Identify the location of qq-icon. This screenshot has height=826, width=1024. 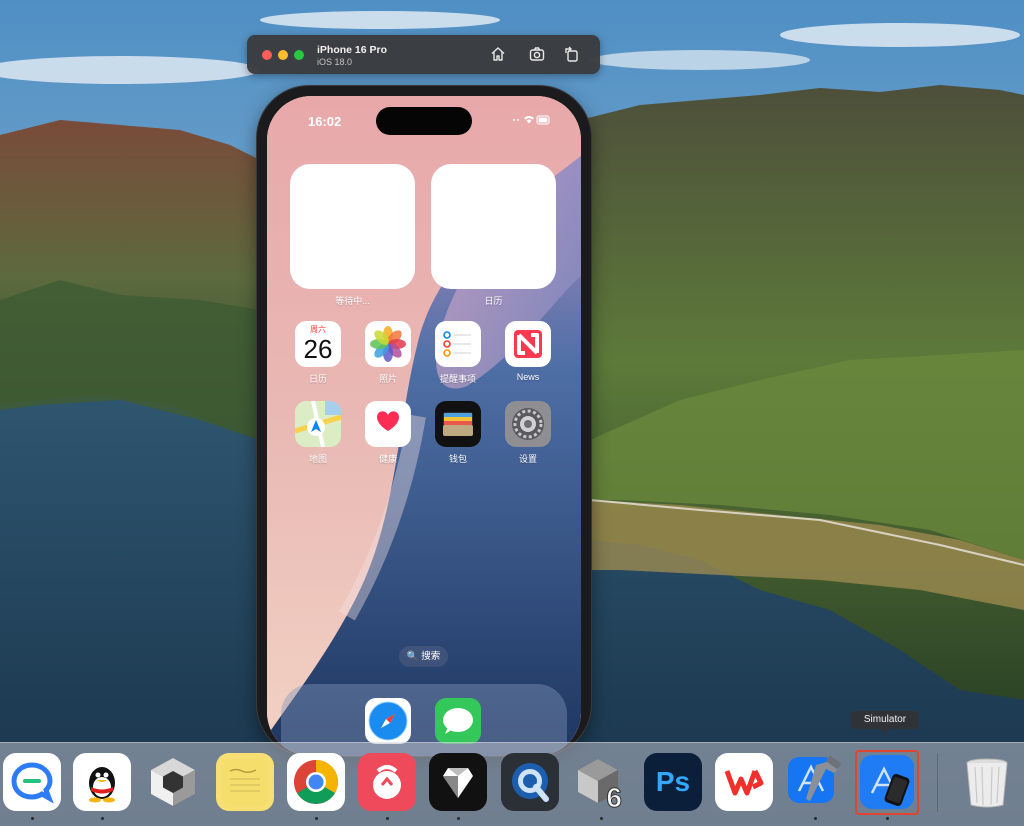
(102, 782).